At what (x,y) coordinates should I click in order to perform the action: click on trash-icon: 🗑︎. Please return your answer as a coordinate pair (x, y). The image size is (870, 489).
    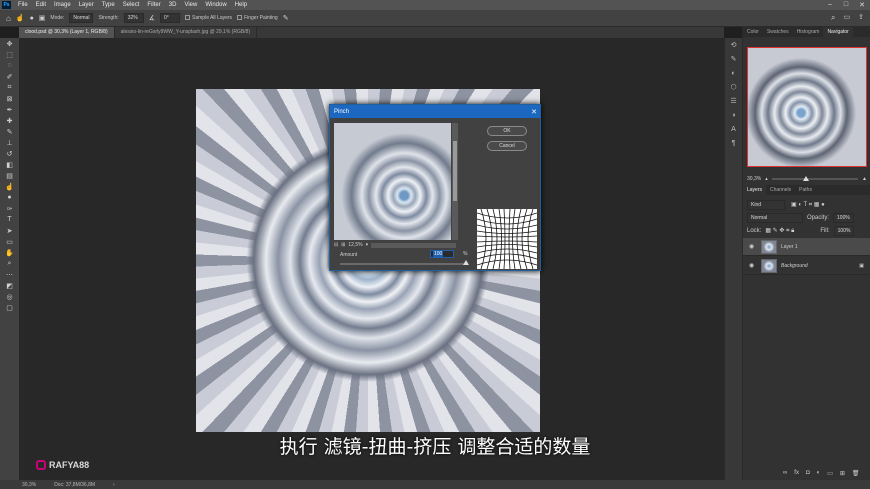
    Looking at the image, I should click on (856, 473).